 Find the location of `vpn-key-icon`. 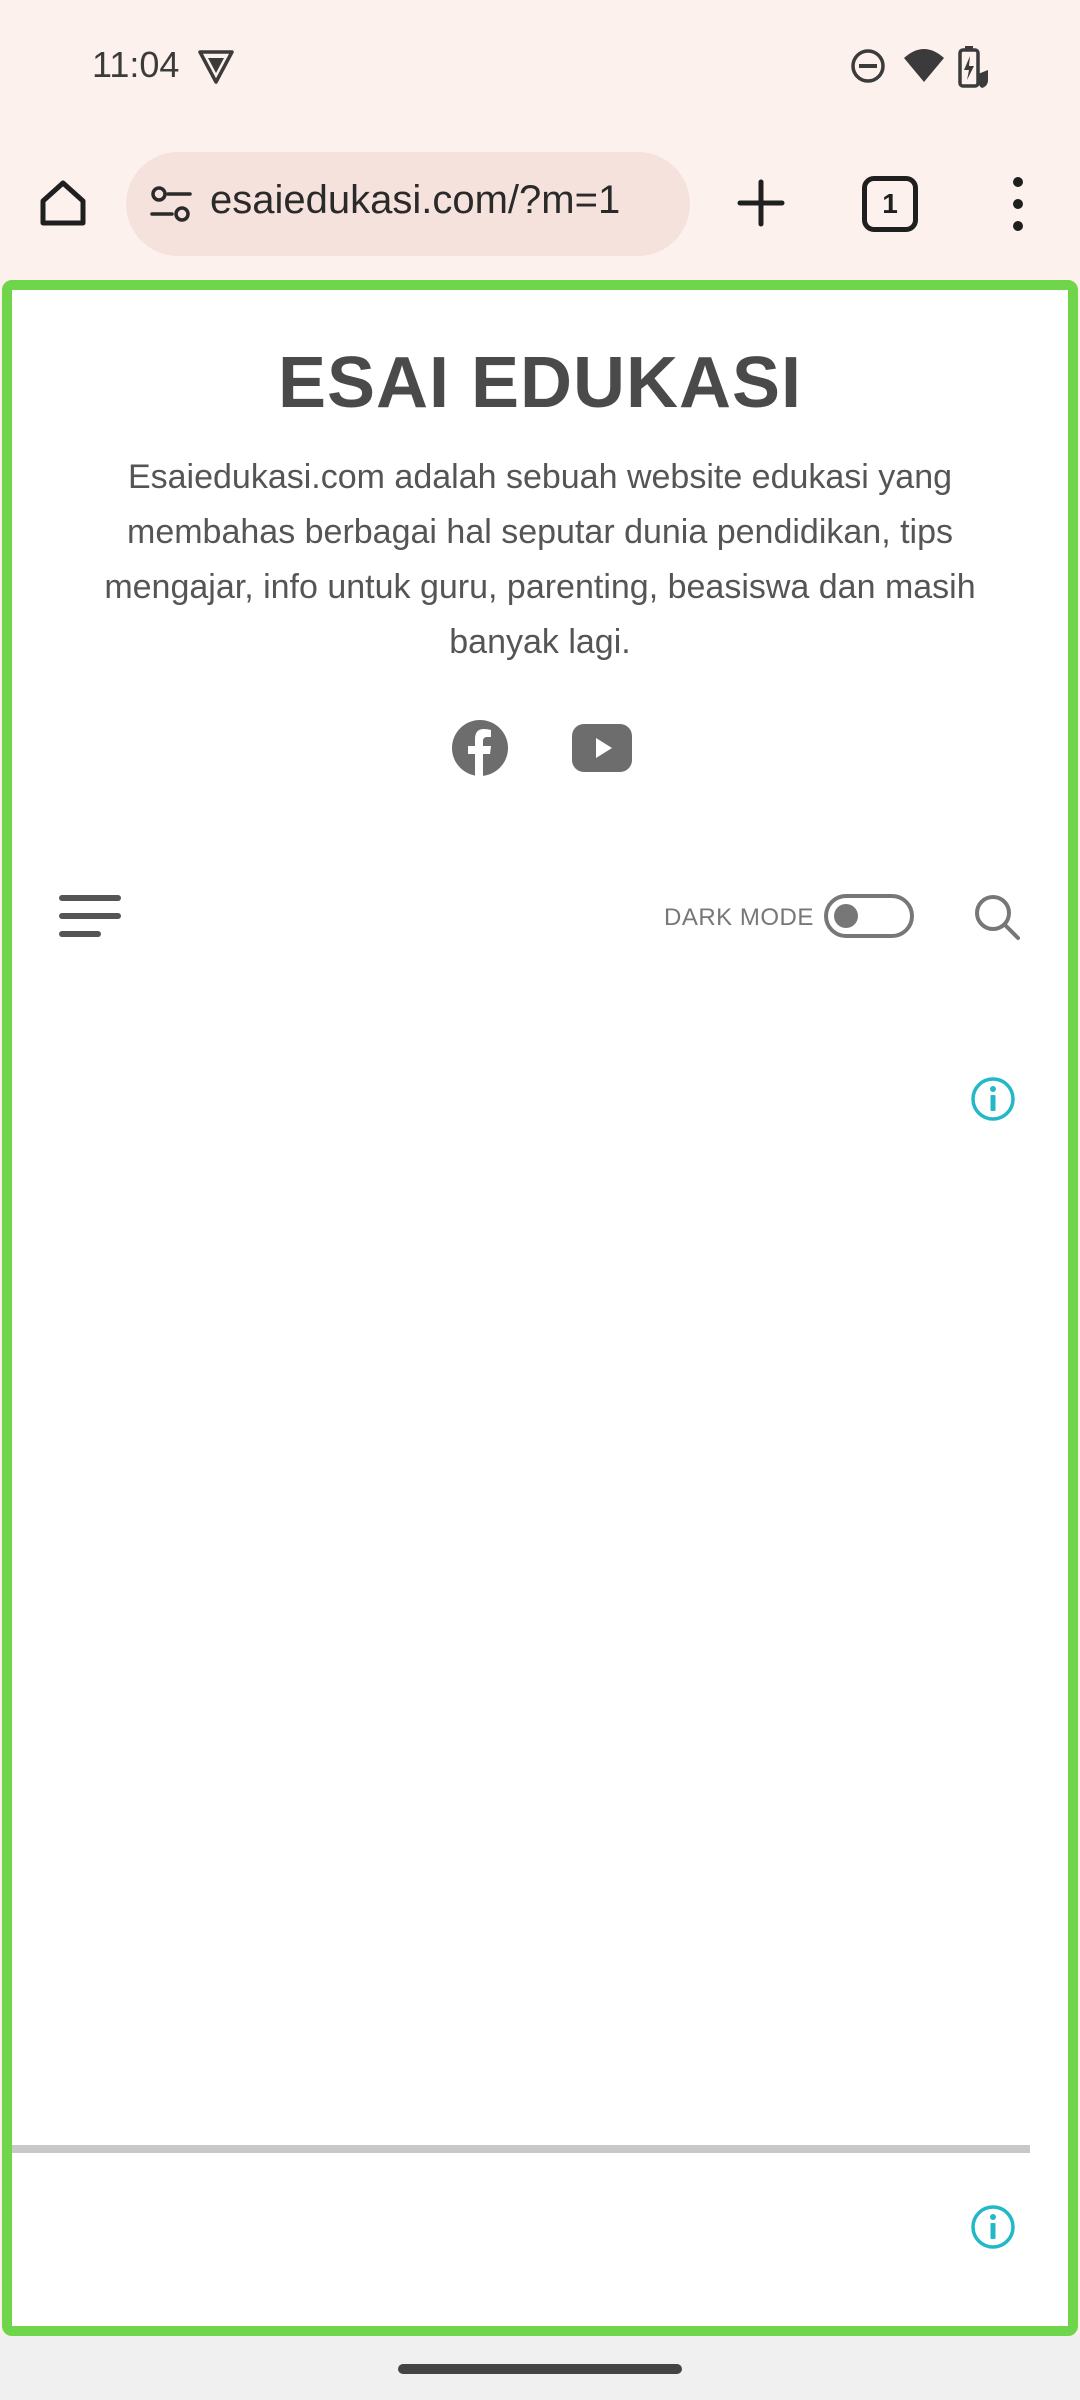

vpn-key-icon is located at coordinates (216, 67).